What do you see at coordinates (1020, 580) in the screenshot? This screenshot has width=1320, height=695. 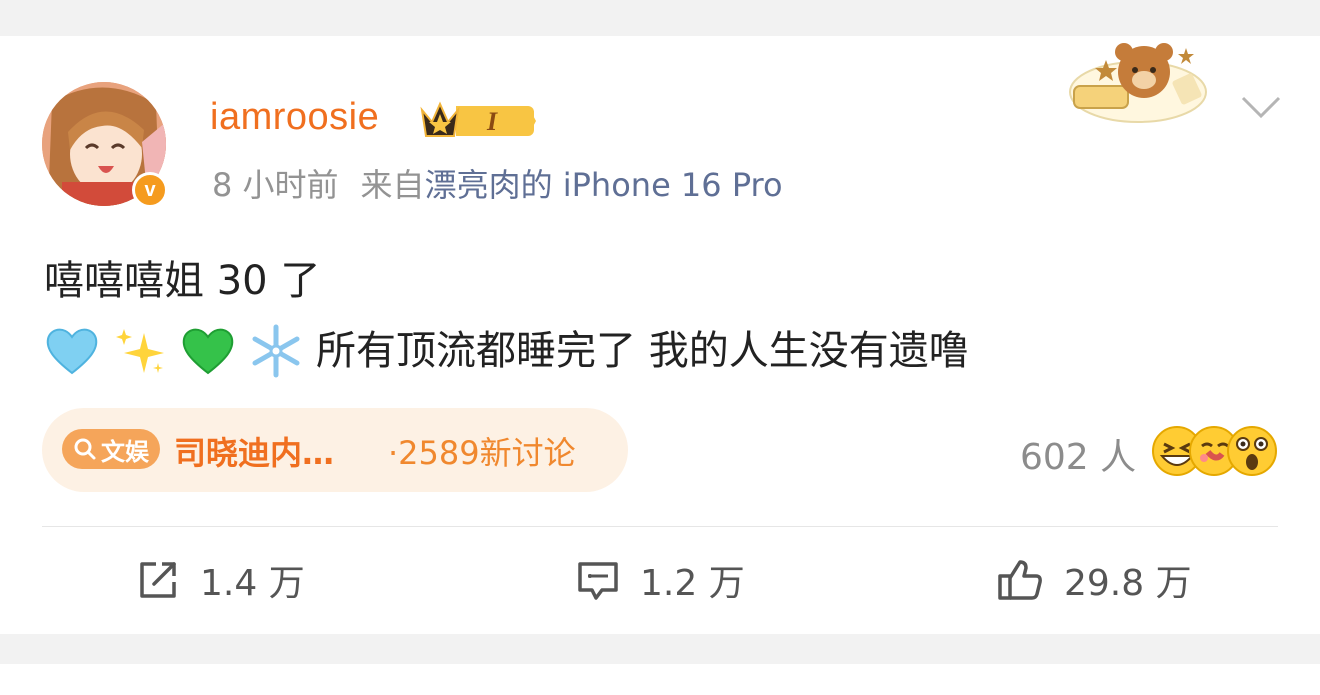 I see `thumbs-up-icon` at bounding box center [1020, 580].